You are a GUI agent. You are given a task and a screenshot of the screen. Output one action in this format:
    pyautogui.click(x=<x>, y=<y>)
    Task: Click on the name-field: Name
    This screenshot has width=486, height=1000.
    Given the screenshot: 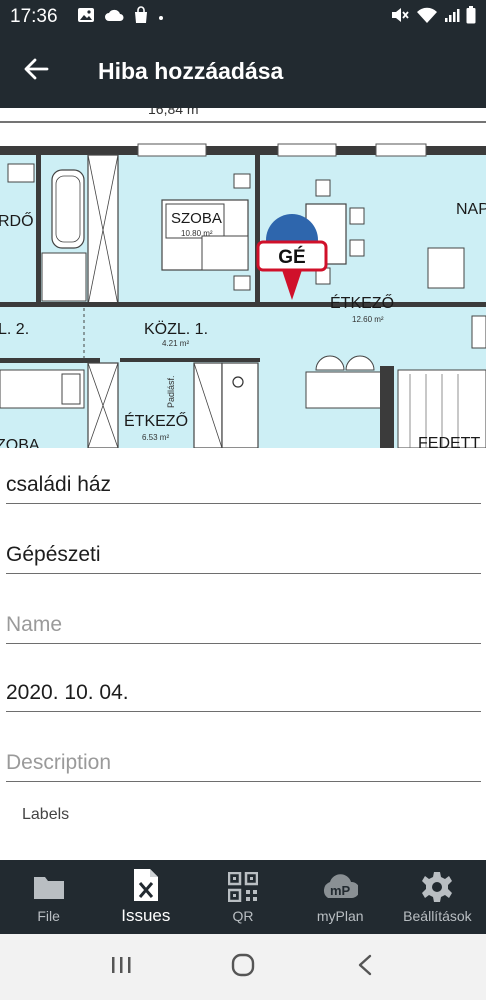 What is the action you would take?
    pyautogui.click(x=243, y=616)
    